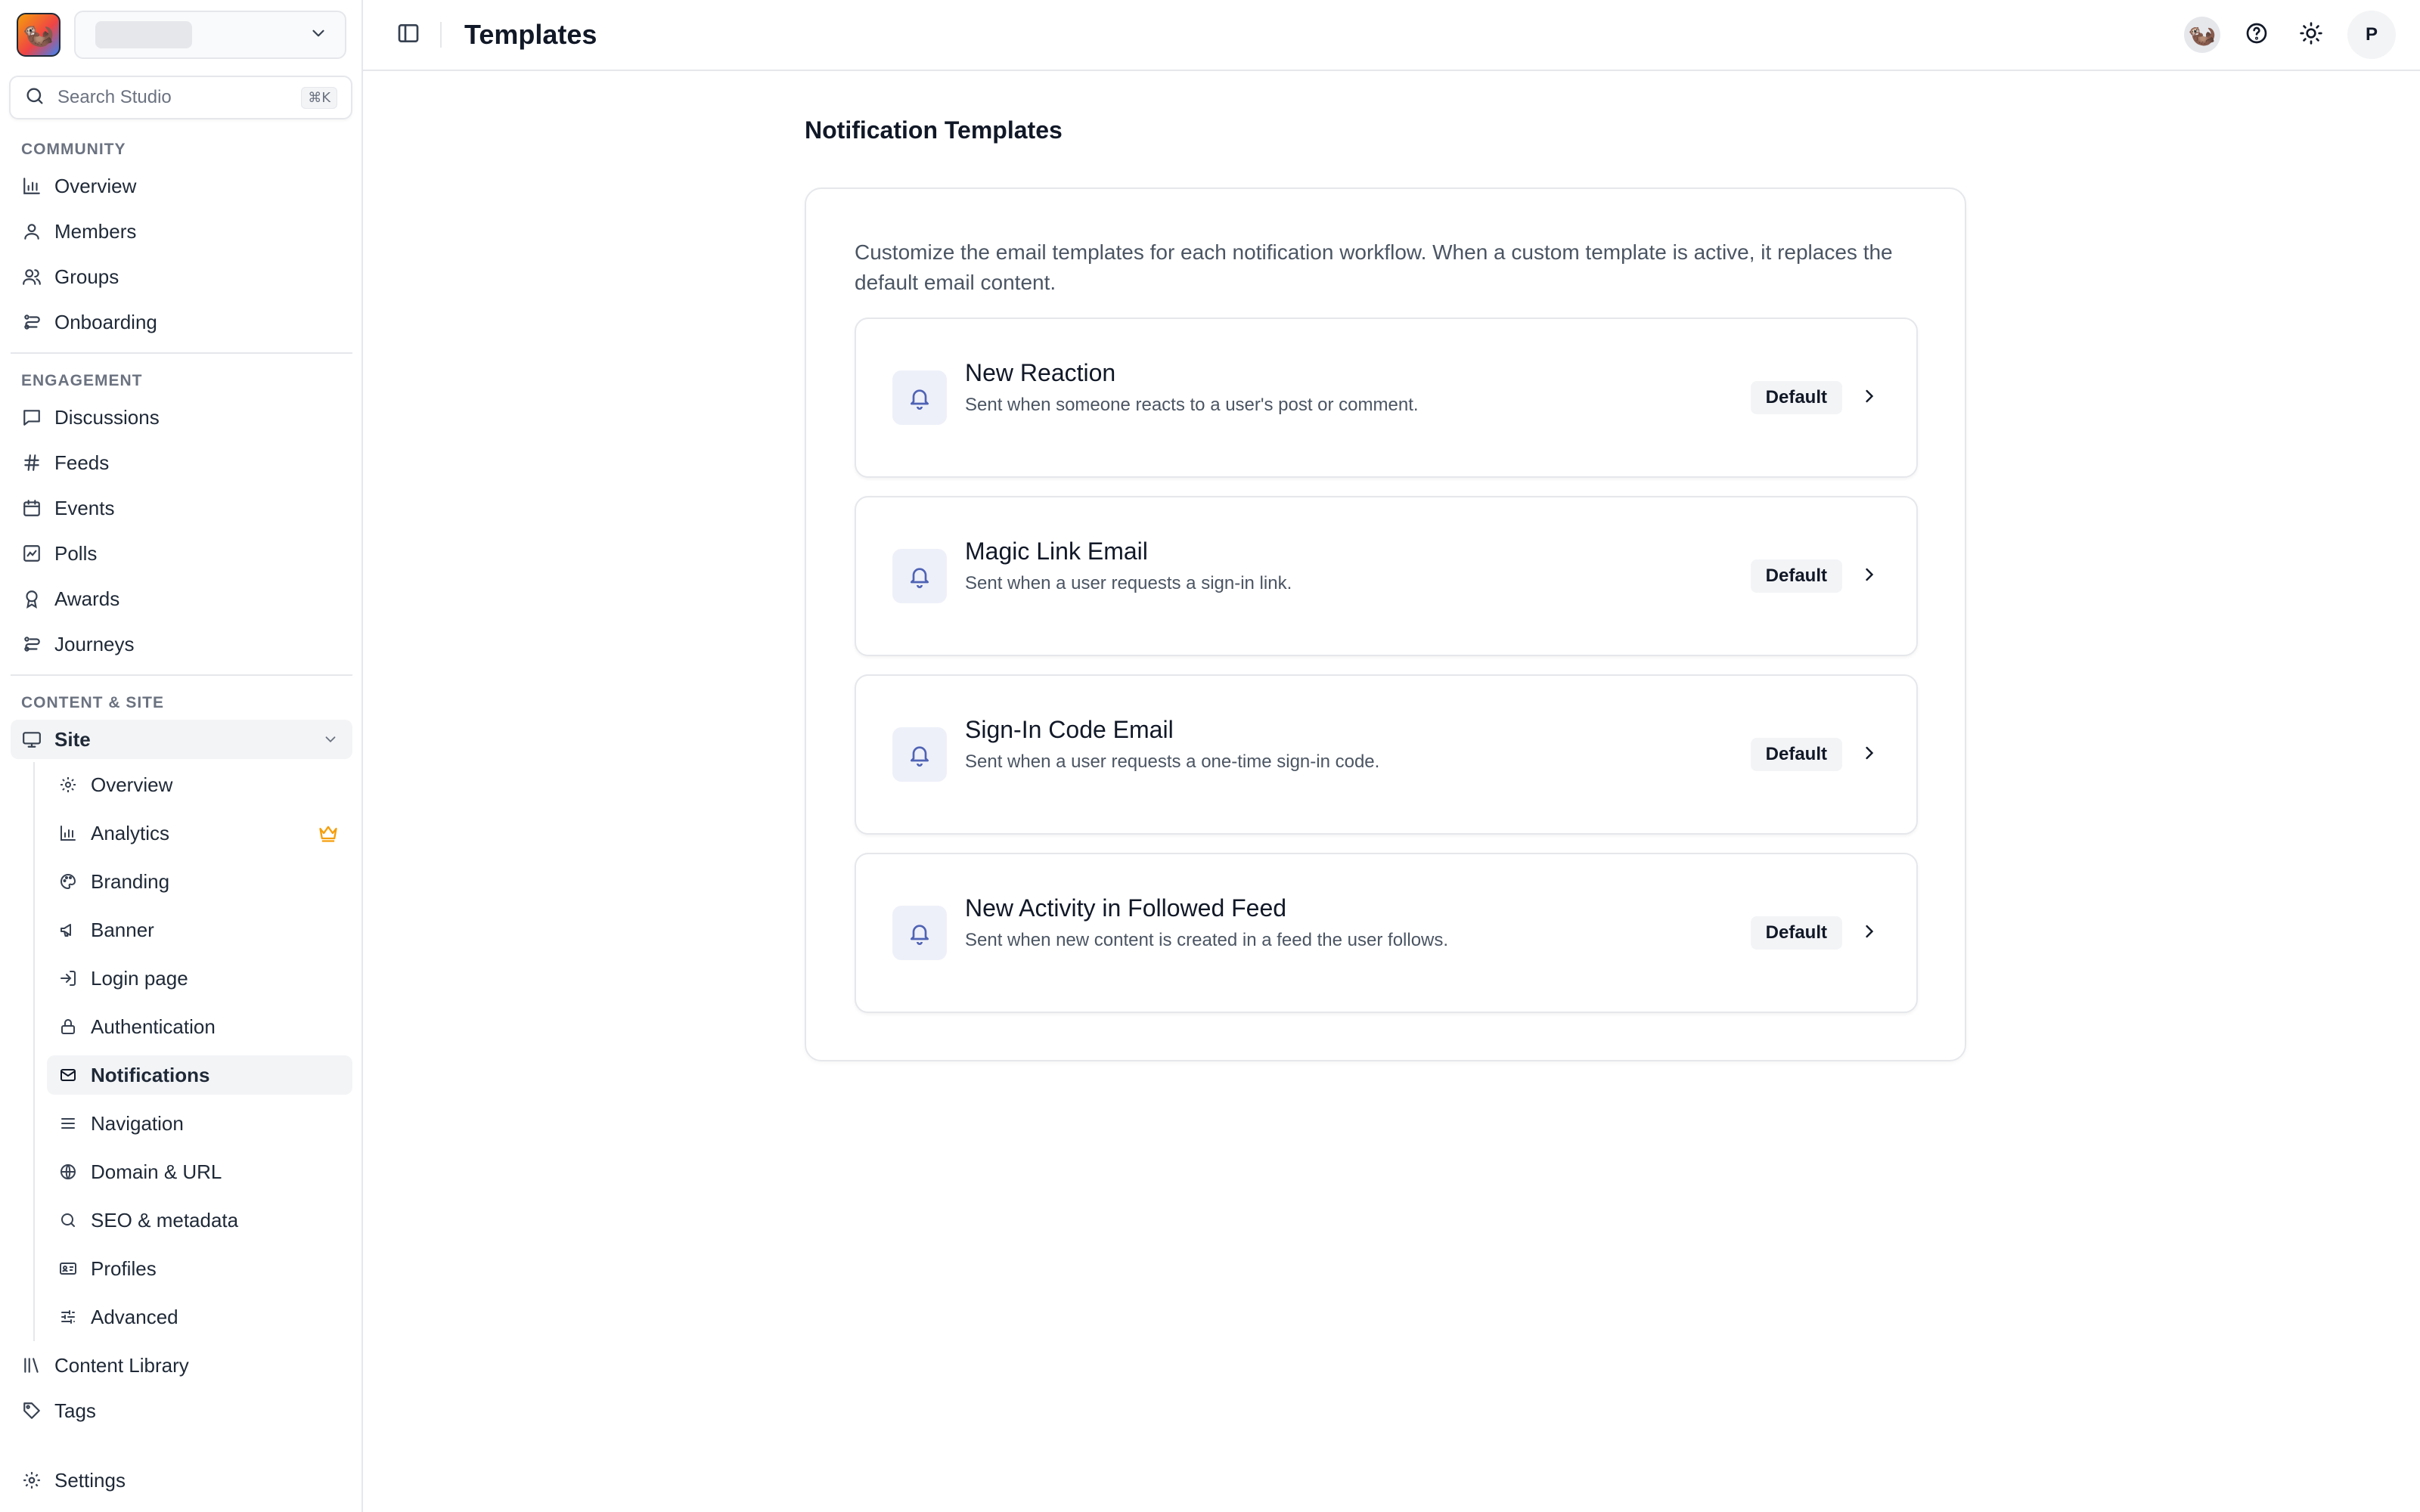 The image size is (2420, 1512). I want to click on mail-icon, so click(68, 1075).